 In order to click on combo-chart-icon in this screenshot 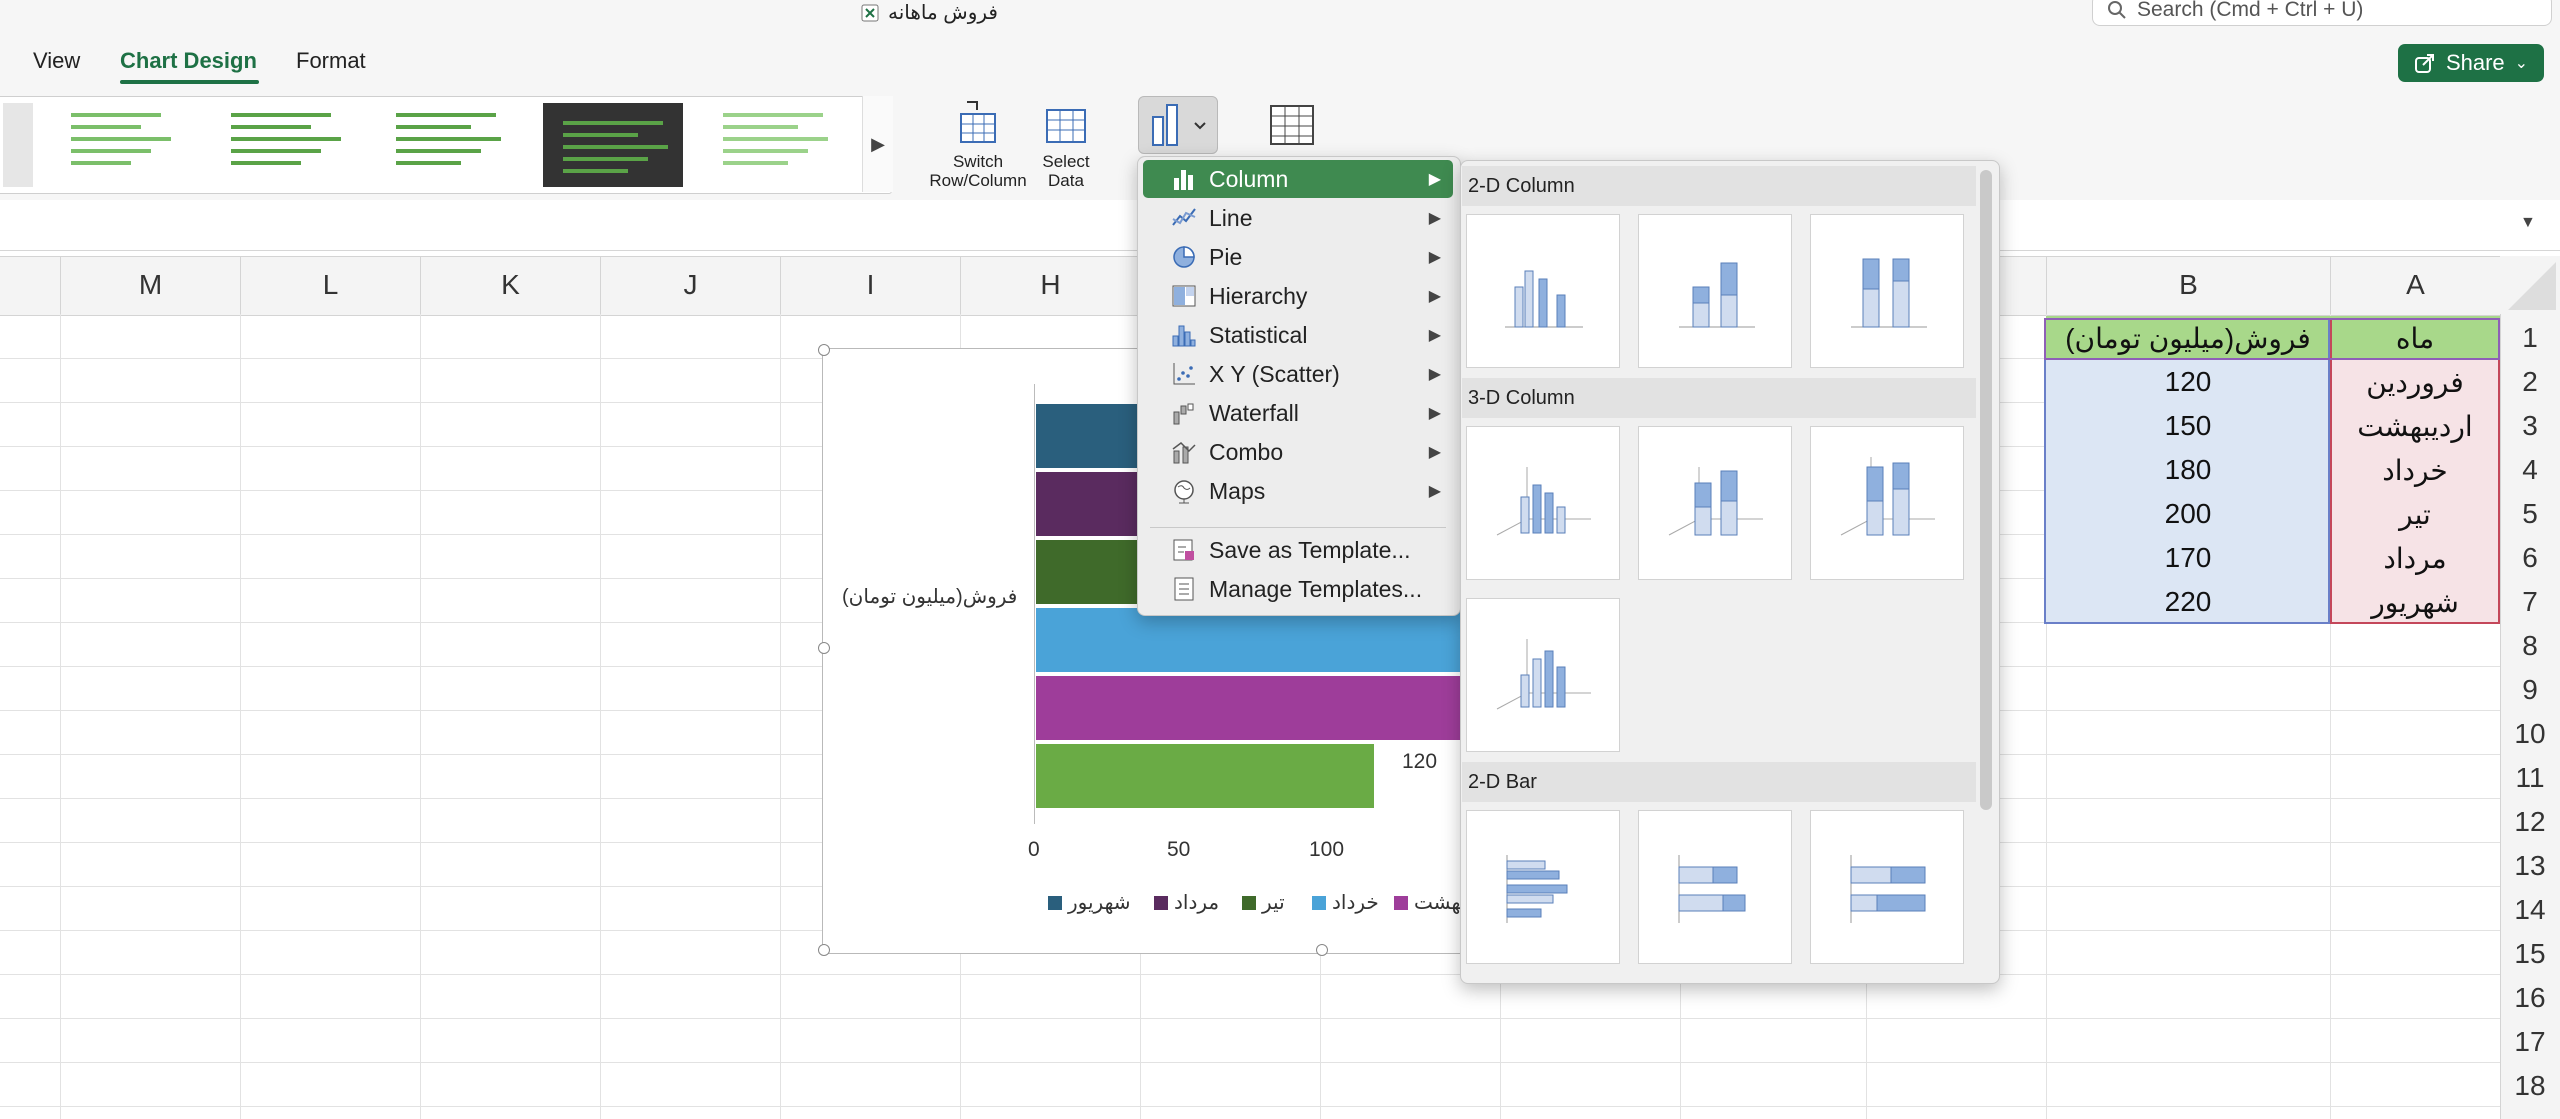, I will do `click(1184, 452)`.